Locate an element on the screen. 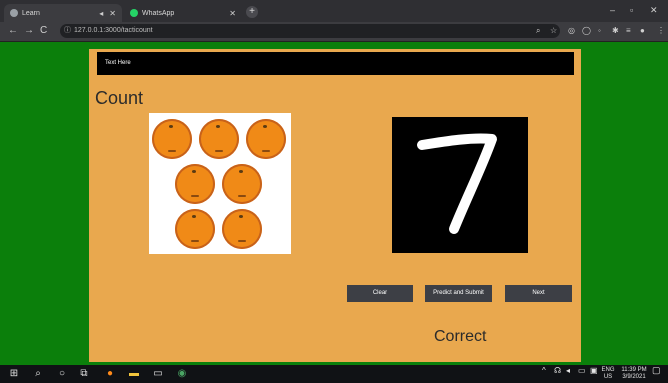 The height and width of the screenshot is (383, 668). terminal-icon: ▭ is located at coordinates (158, 374).